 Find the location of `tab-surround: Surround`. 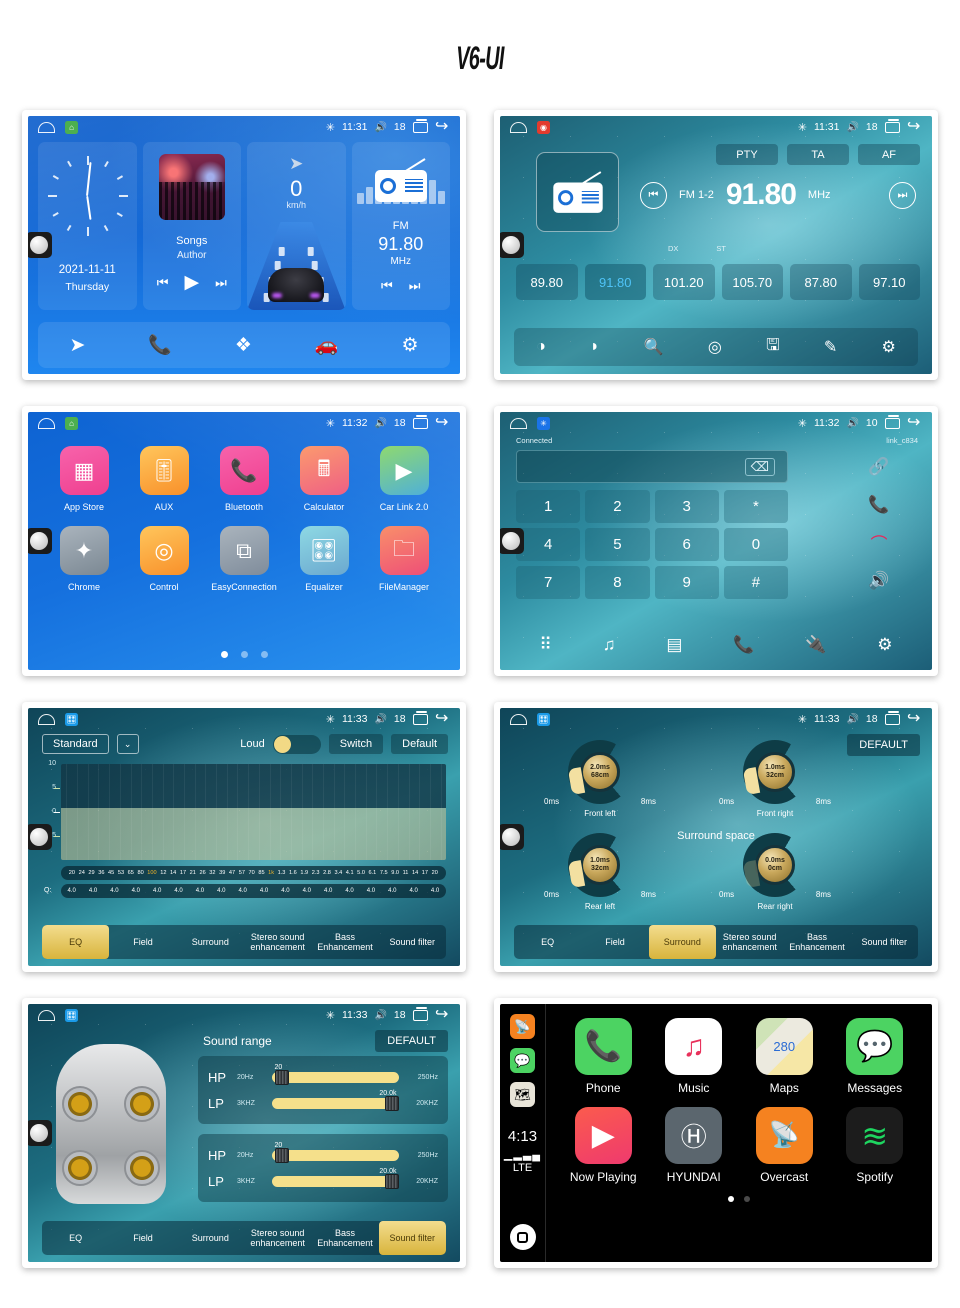

tab-surround: Surround is located at coordinates (210, 942).